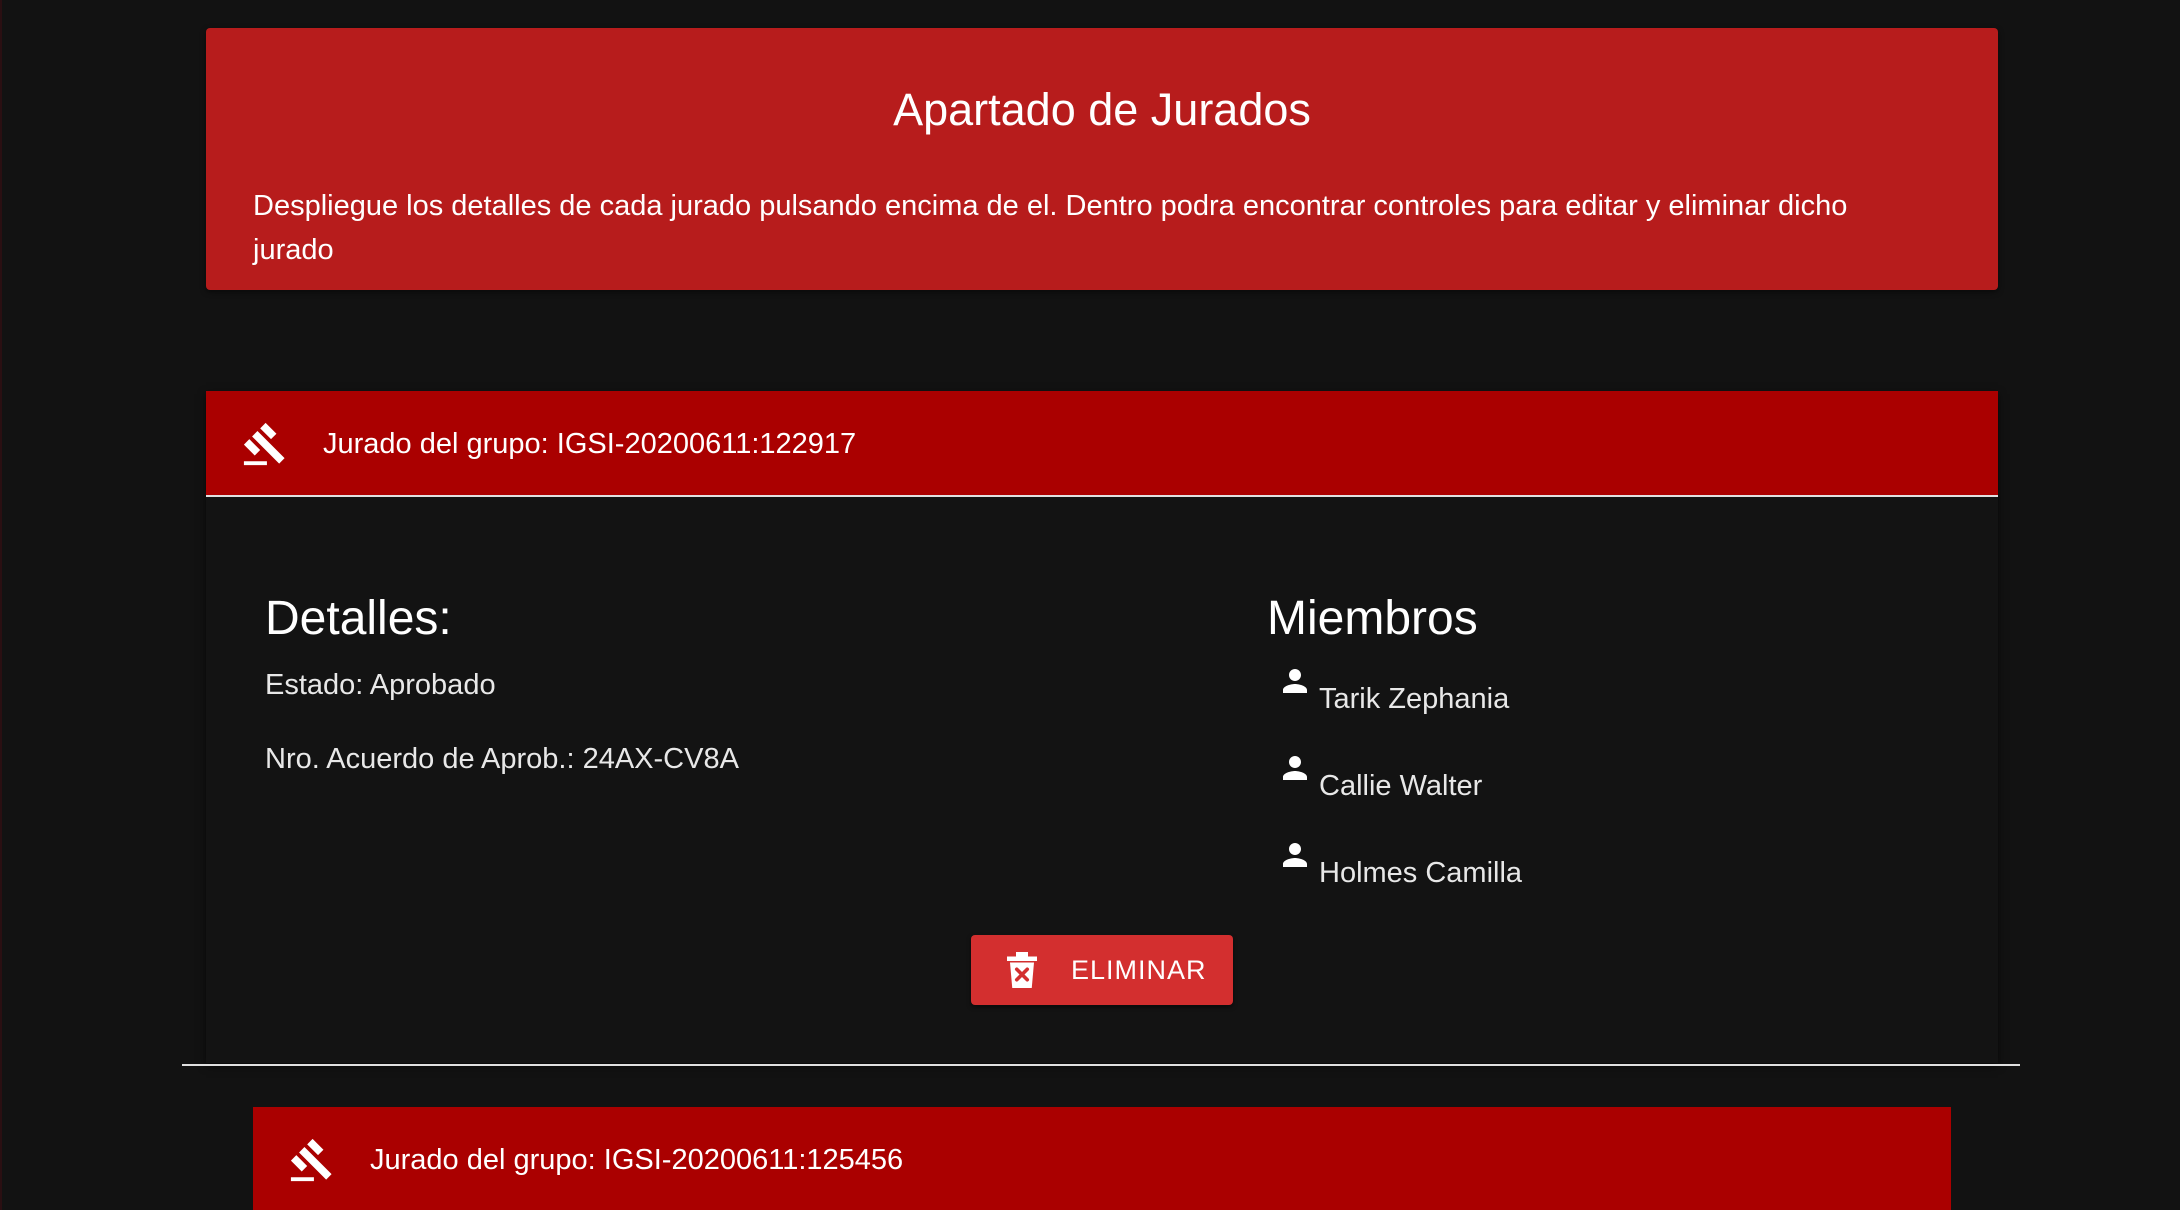 The height and width of the screenshot is (1210, 2180). I want to click on member-name: Holmes Camilla, so click(1421, 873).